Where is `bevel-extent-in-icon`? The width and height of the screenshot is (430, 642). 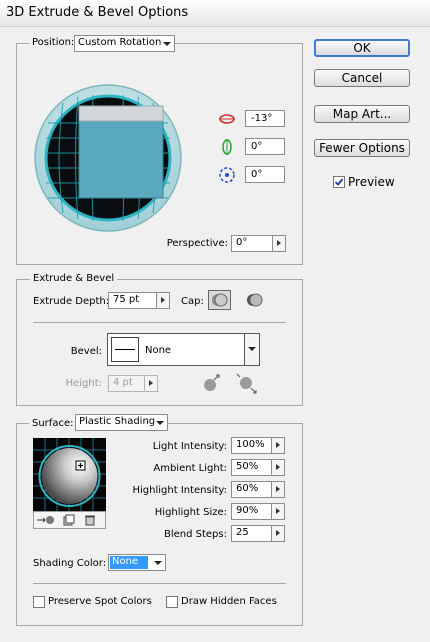 bevel-extent-in-icon is located at coordinates (211, 384).